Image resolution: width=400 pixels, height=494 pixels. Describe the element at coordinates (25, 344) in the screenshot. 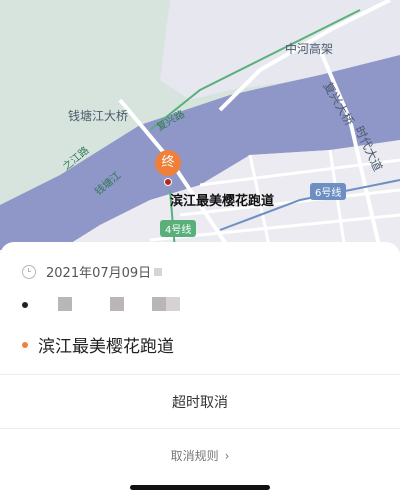

I see `destination-dot-icon` at that location.